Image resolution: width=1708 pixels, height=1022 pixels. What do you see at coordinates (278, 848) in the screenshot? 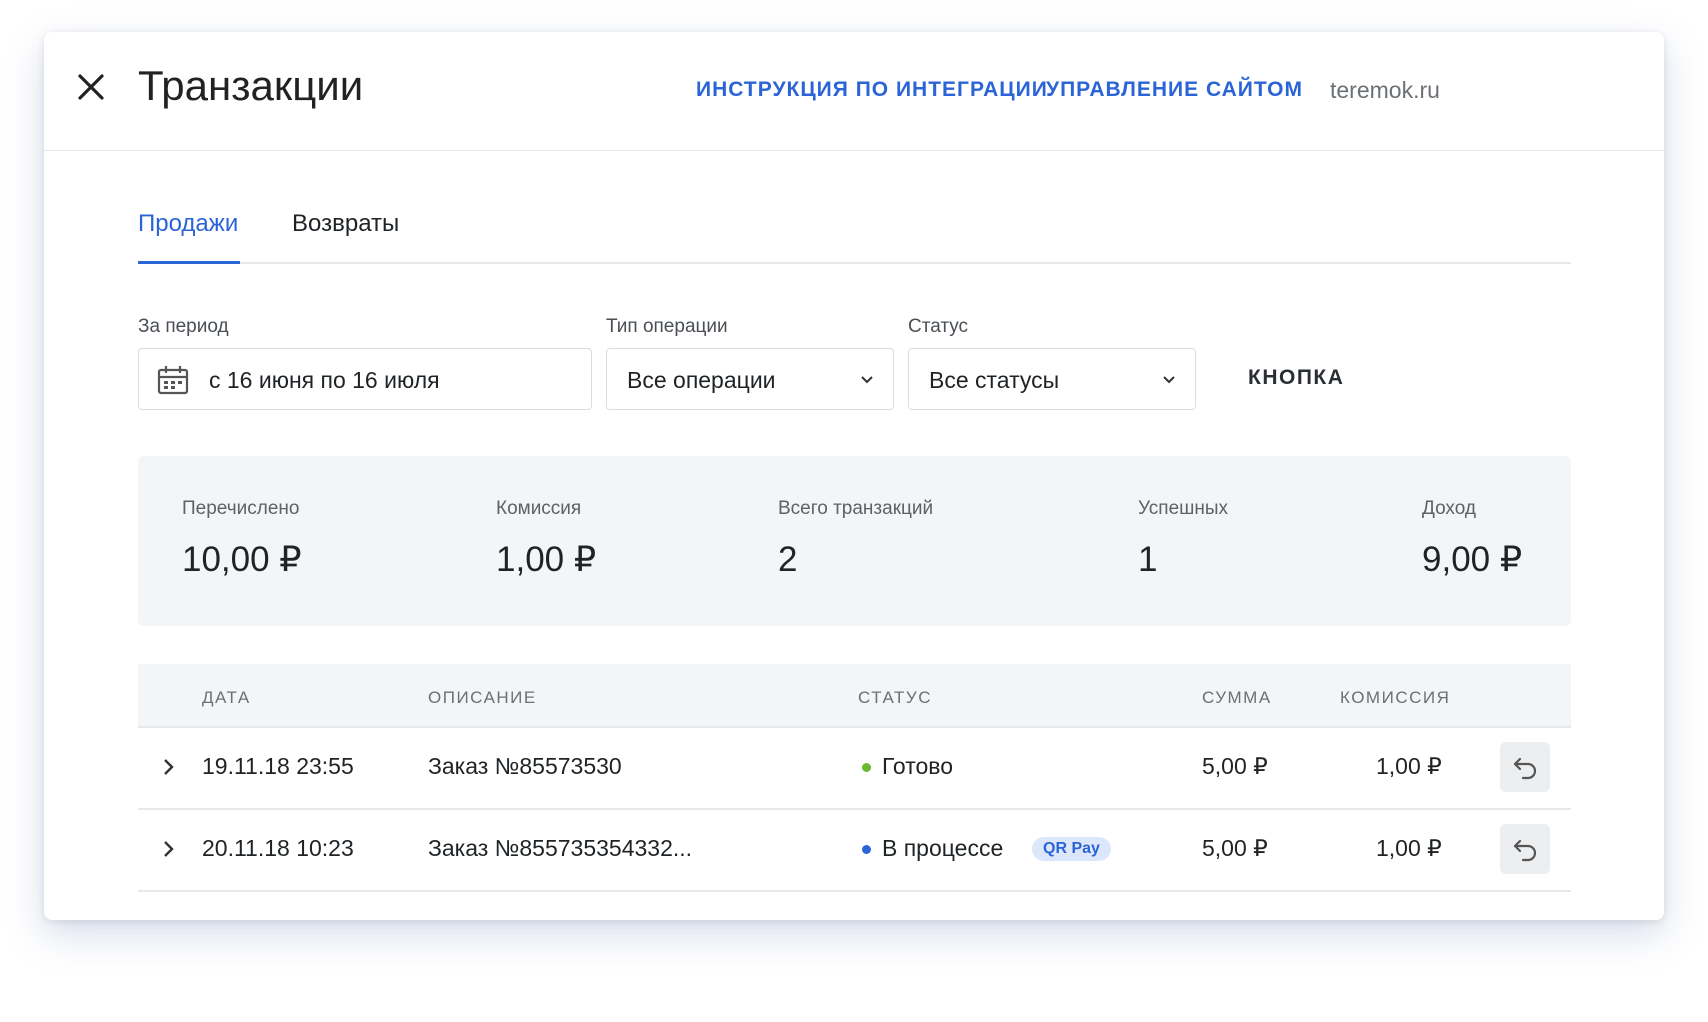
I see `row-date: 20.11.18 10:23` at bounding box center [278, 848].